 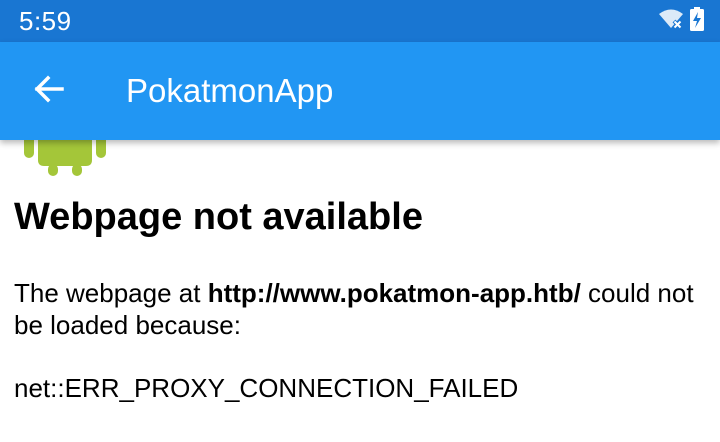 What do you see at coordinates (266, 388) in the screenshot?
I see `error-code: net::ERR_PROXY_CONNECTION_FAILED` at bounding box center [266, 388].